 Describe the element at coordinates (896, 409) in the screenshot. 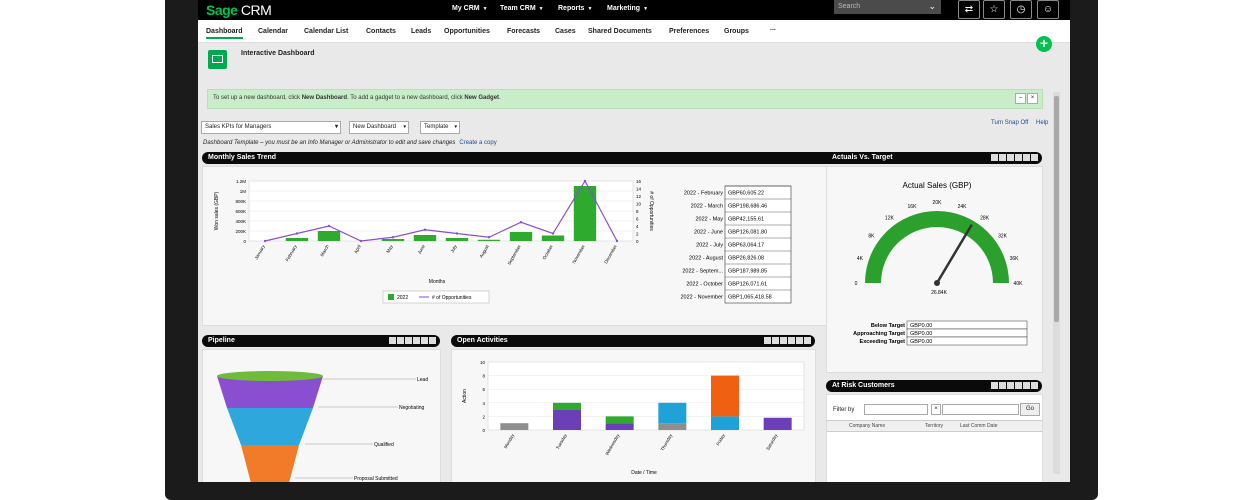

I see `filter-input` at that location.